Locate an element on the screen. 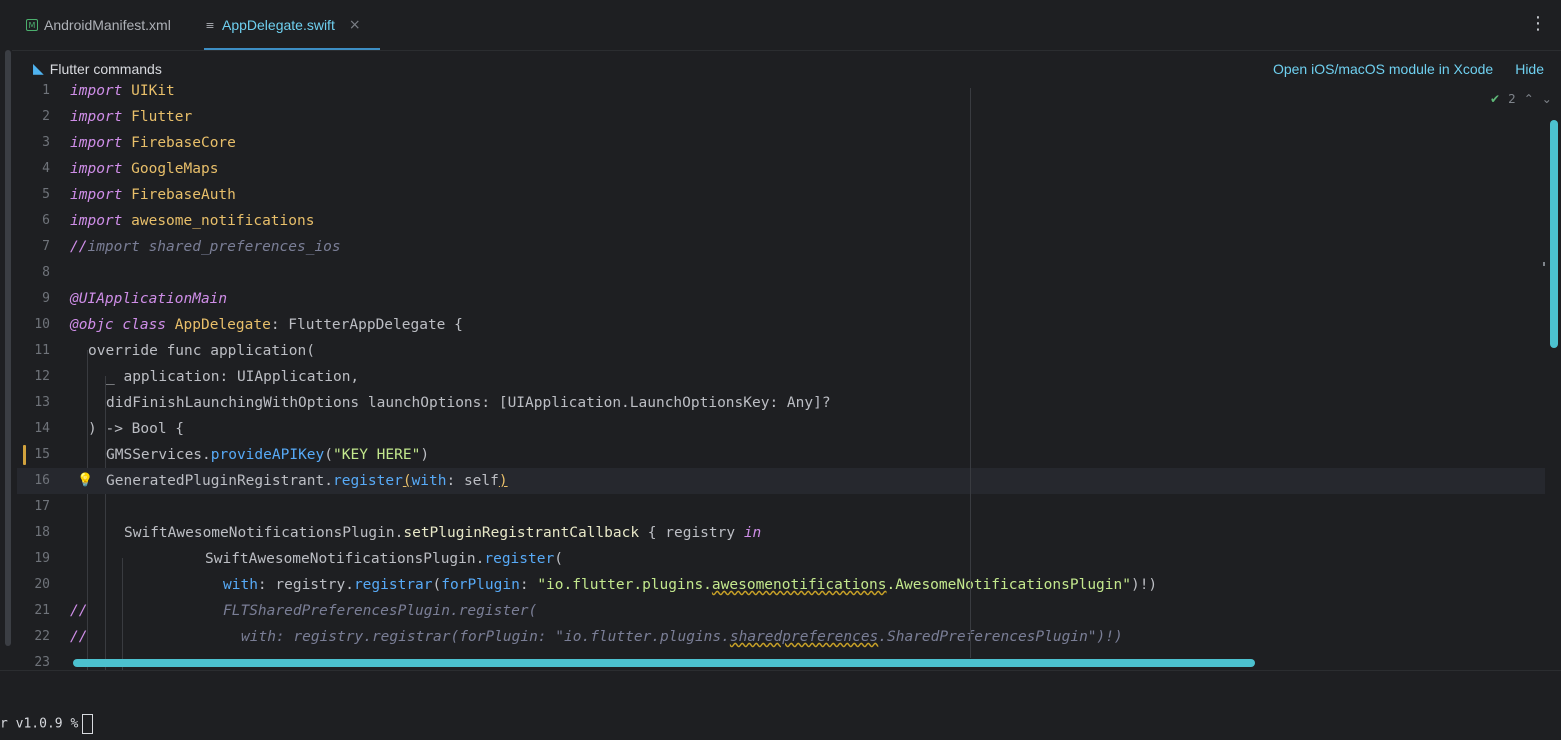  active-tab-indicator is located at coordinates (292, 49).